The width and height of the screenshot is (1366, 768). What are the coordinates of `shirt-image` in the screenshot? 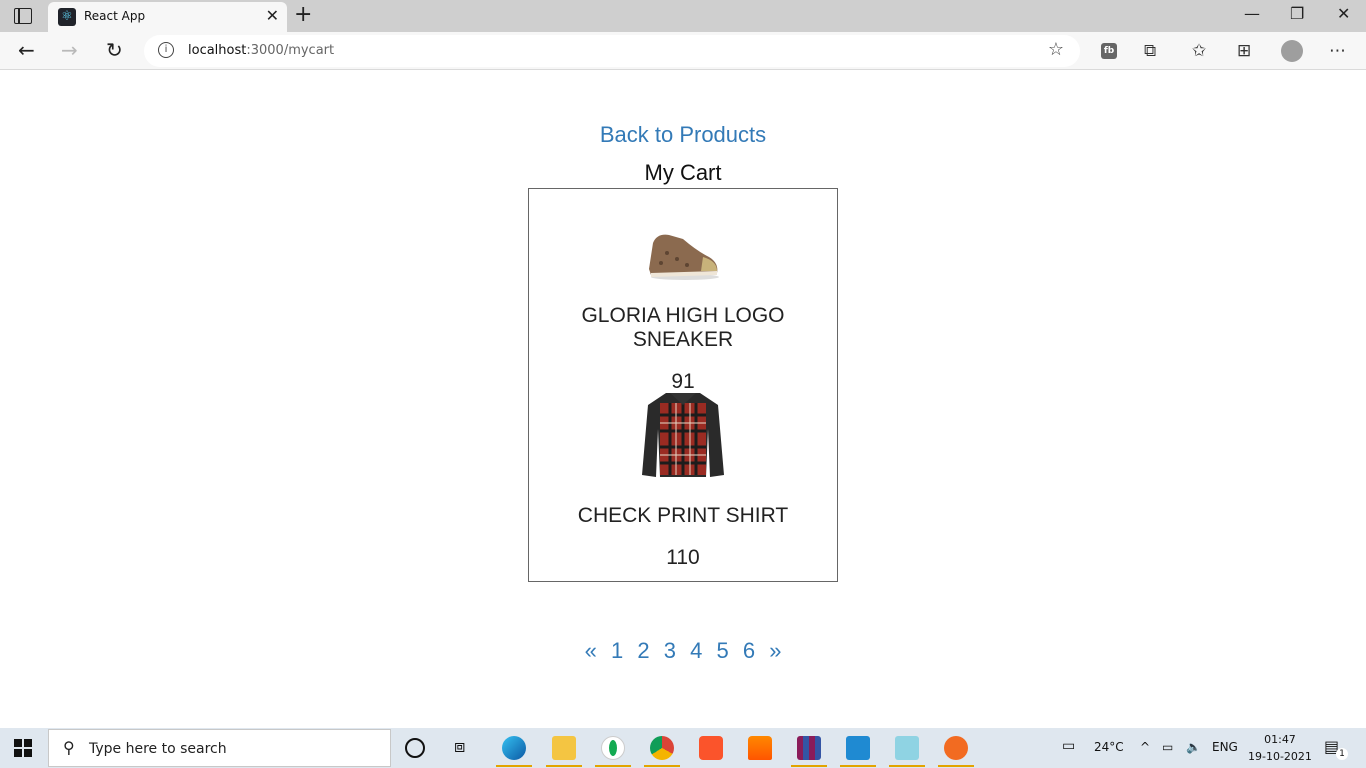 It's located at (683, 435).